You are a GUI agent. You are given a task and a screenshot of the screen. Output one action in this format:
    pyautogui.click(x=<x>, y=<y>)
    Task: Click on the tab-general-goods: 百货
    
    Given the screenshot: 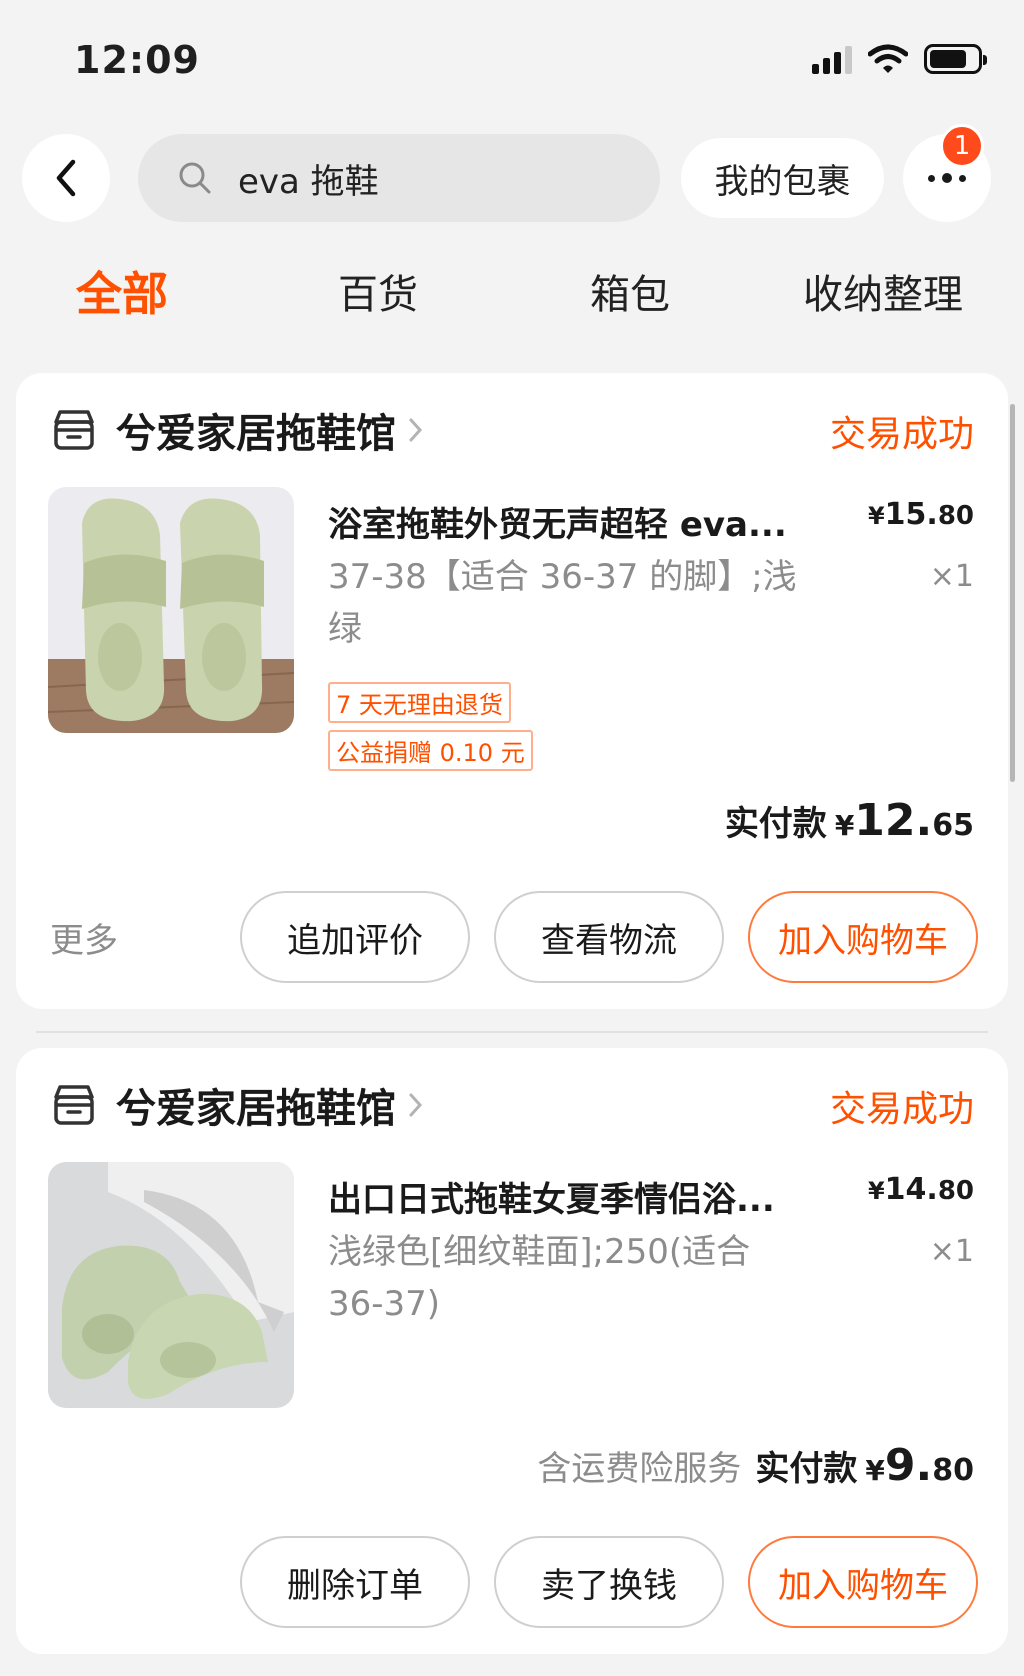 What is the action you would take?
    pyautogui.click(x=378, y=291)
    